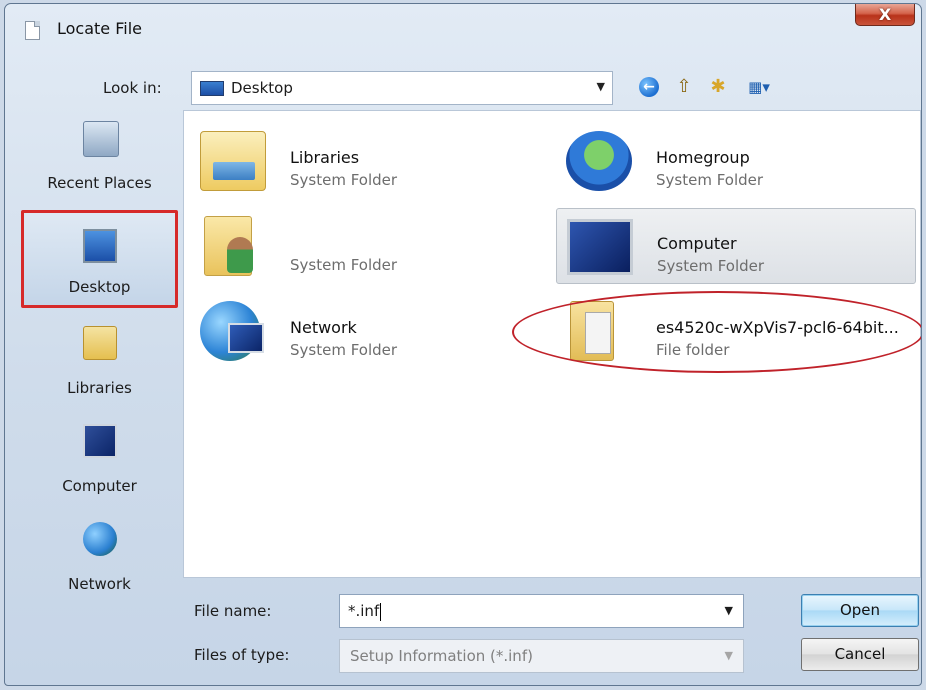  Describe the element at coordinates (592, 331) in the screenshot. I see `folder-icon` at that location.